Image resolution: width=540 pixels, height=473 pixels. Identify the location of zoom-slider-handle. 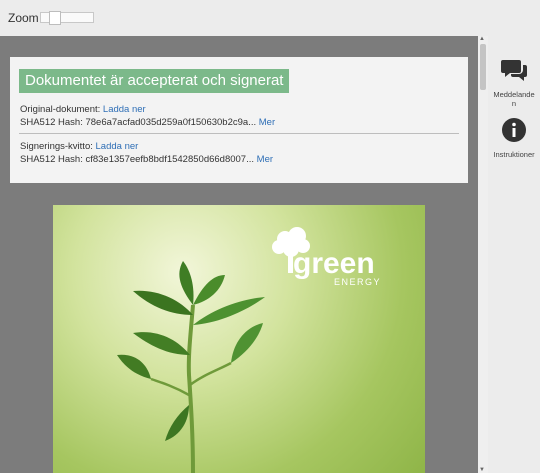
(55, 18).